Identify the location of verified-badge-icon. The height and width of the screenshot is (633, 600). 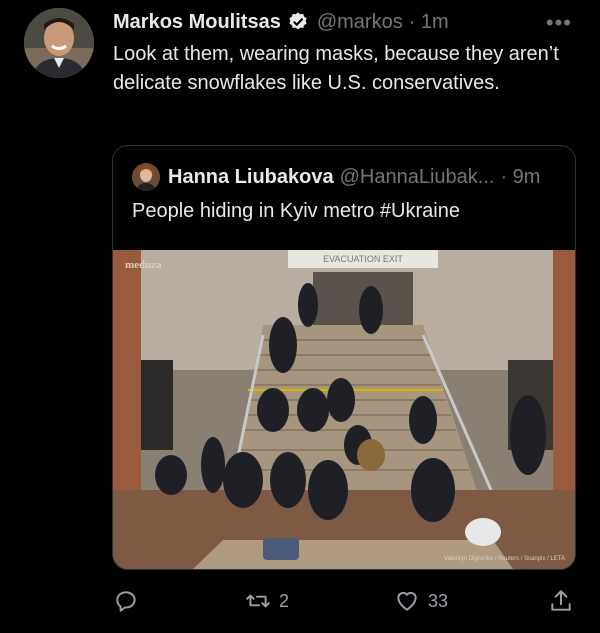
(298, 21).